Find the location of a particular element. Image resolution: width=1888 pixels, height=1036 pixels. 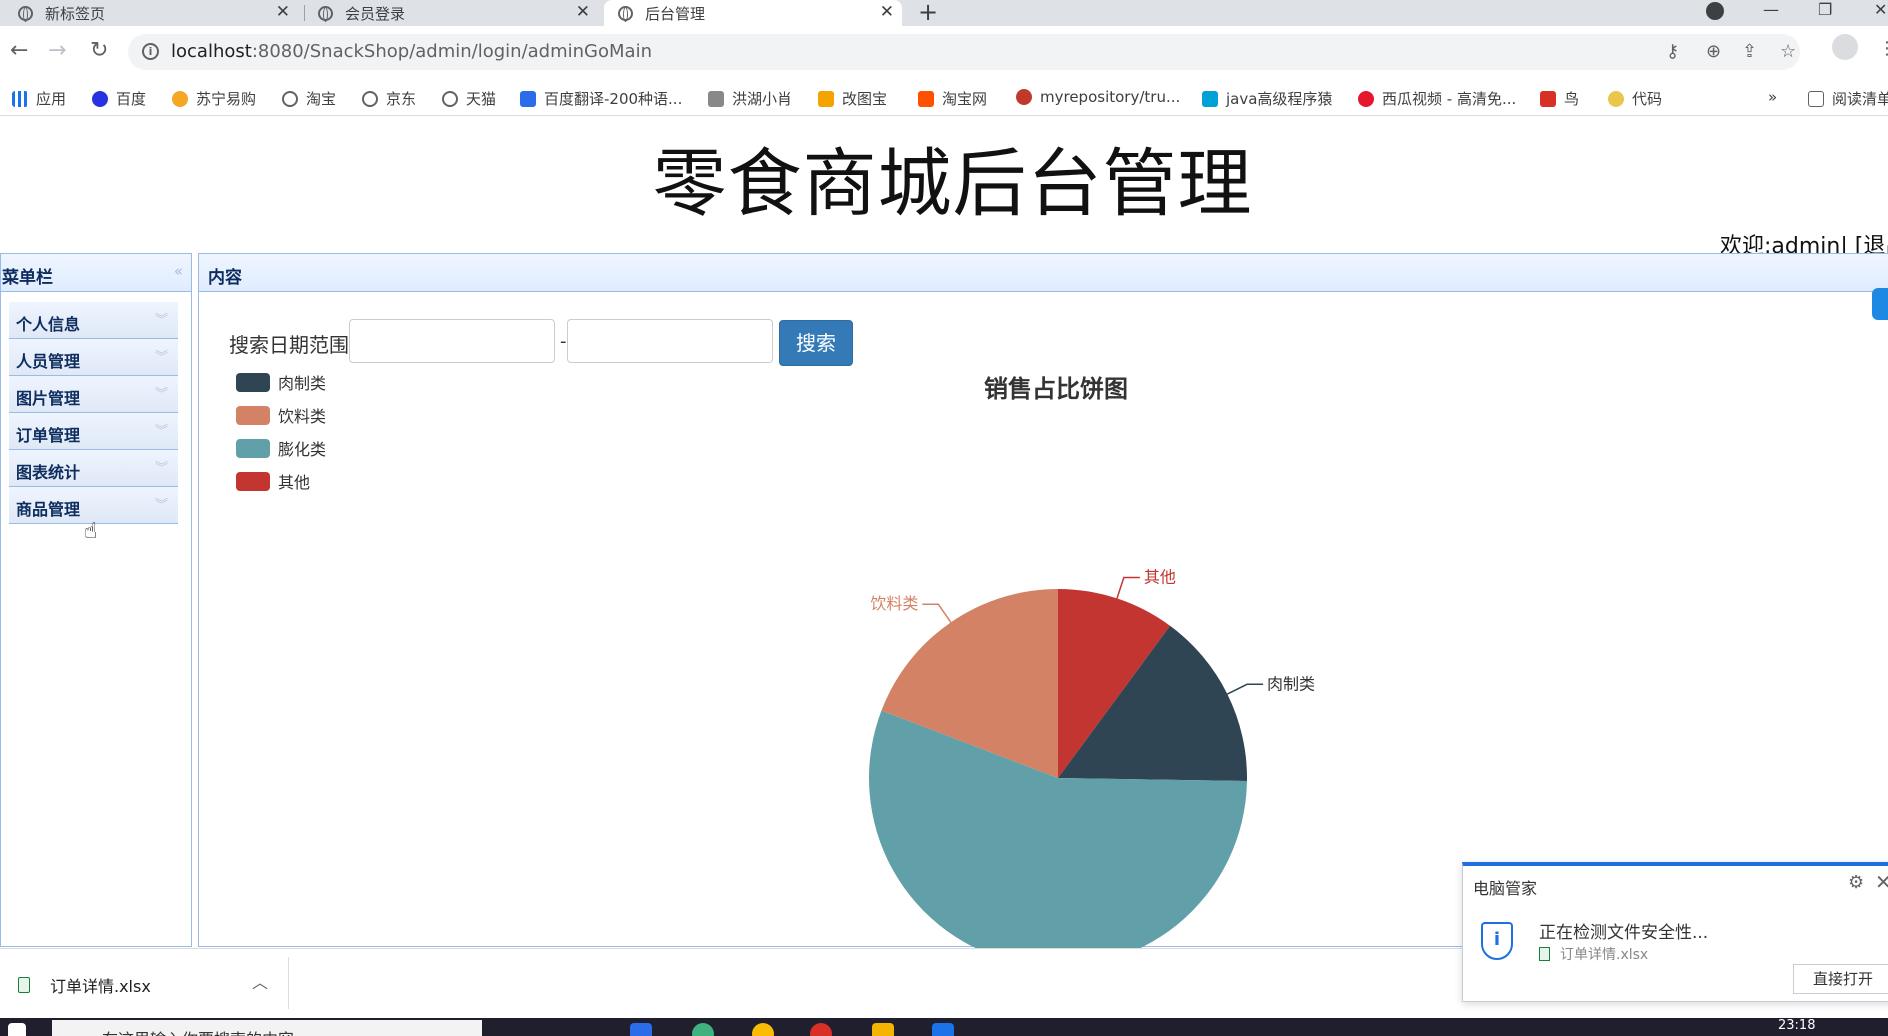

taskbar-search-placeholder: 在这里输入你要搜索的内容 is located at coordinates (198, 1031).